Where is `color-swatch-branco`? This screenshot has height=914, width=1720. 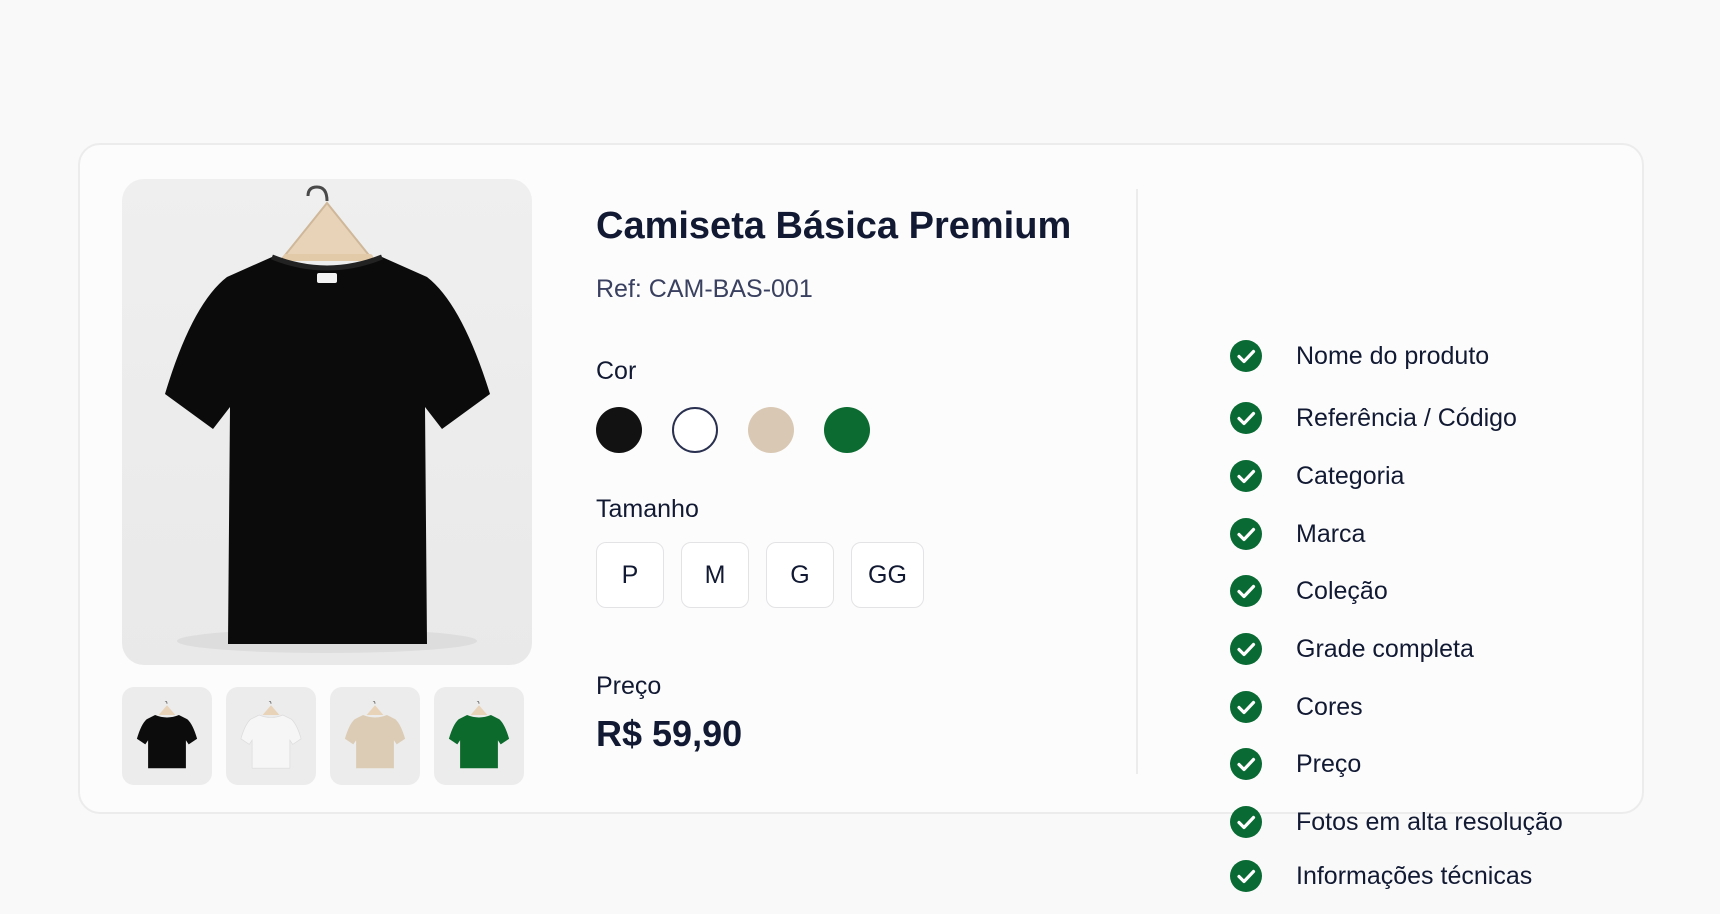
color-swatch-branco is located at coordinates (695, 430).